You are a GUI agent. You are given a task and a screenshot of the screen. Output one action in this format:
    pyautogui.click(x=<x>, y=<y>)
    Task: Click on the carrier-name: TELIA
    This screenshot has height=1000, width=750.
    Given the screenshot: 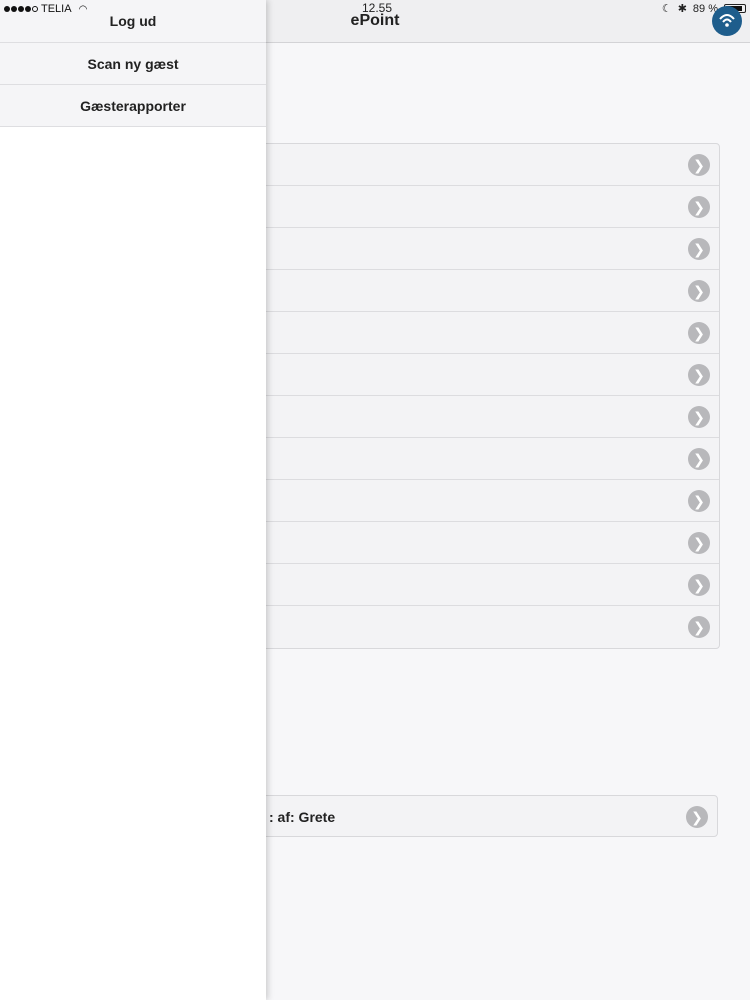 What is the action you would take?
    pyautogui.click(x=56, y=9)
    